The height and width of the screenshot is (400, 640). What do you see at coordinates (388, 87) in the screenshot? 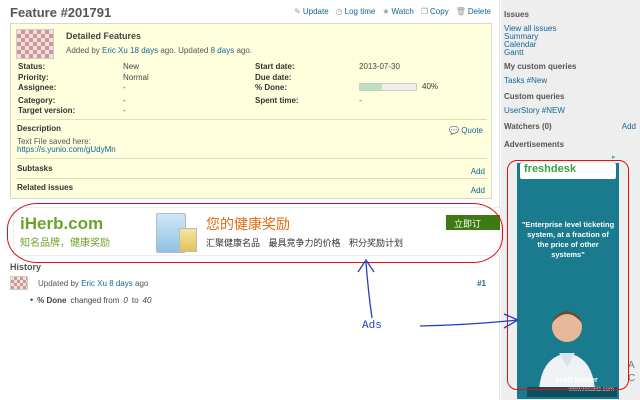
I see `done-progress-bar` at bounding box center [388, 87].